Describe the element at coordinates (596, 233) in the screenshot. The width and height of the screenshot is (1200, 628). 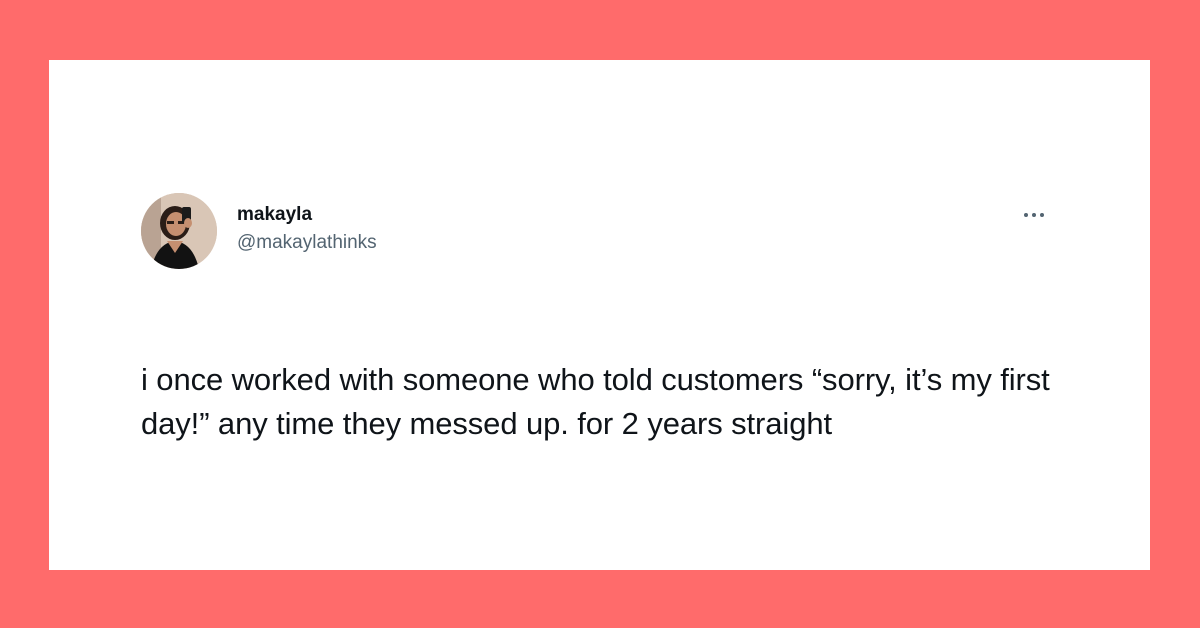
I see `tweet-header: makayla @makaylathinks` at that location.